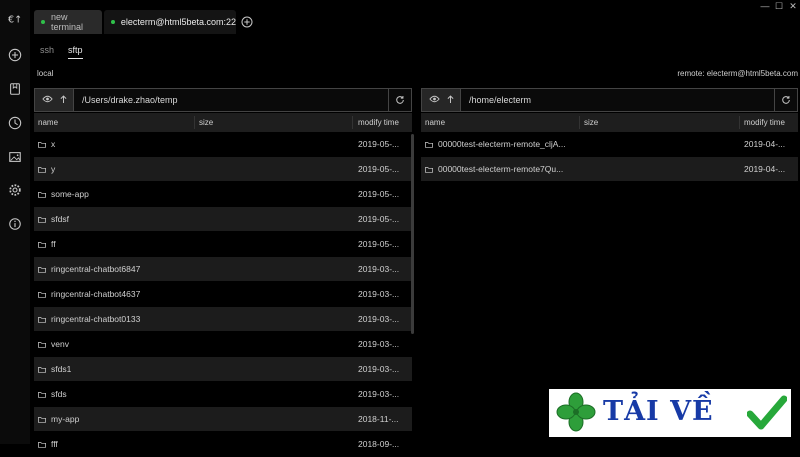 Image resolution: width=800 pixels, height=457 pixels. Describe the element at coordinates (223, 122) in the screenshot. I see `local-column-header: name size modify time` at that location.